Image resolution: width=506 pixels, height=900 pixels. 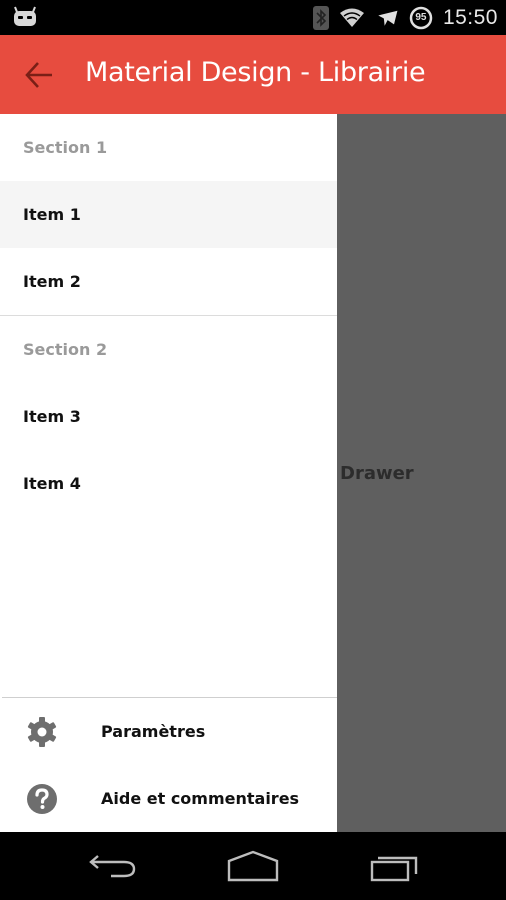 What do you see at coordinates (377, 473) in the screenshot?
I see `main-text: Drawer` at bounding box center [377, 473].